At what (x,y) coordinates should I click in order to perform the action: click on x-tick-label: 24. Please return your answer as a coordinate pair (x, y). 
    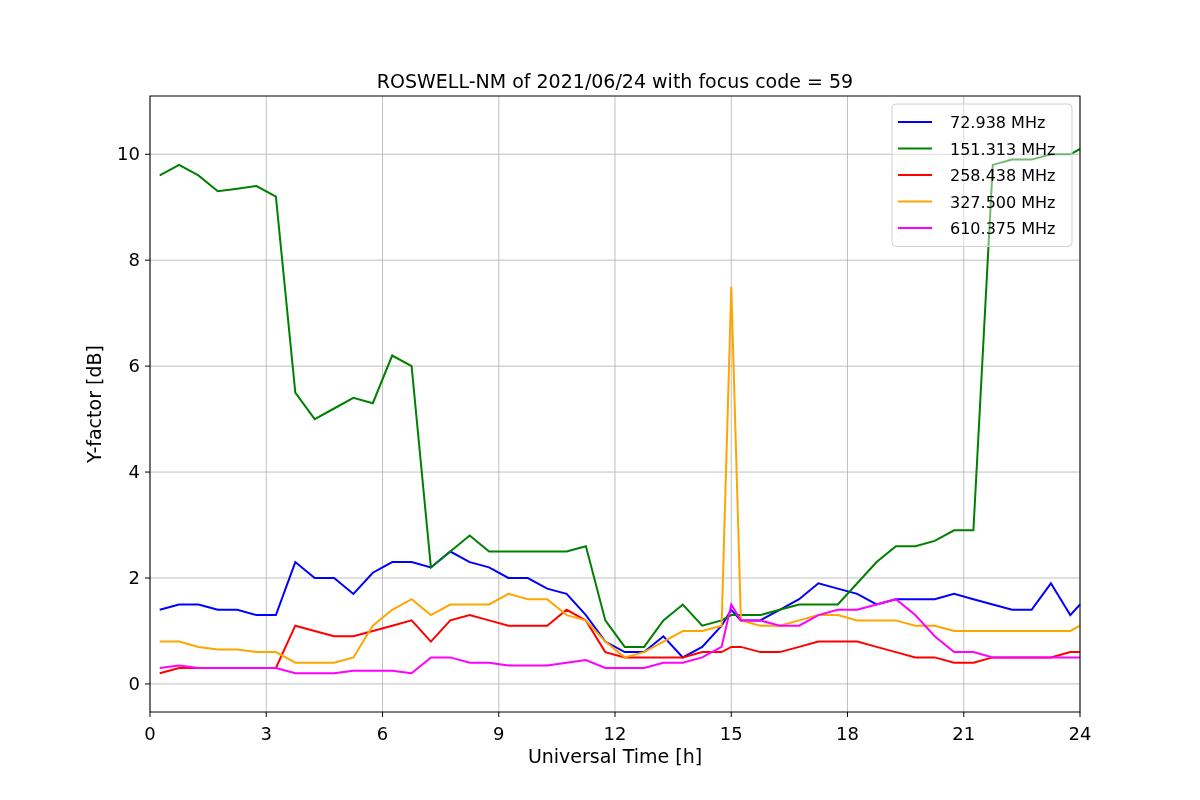
    Looking at the image, I should click on (1080, 733).